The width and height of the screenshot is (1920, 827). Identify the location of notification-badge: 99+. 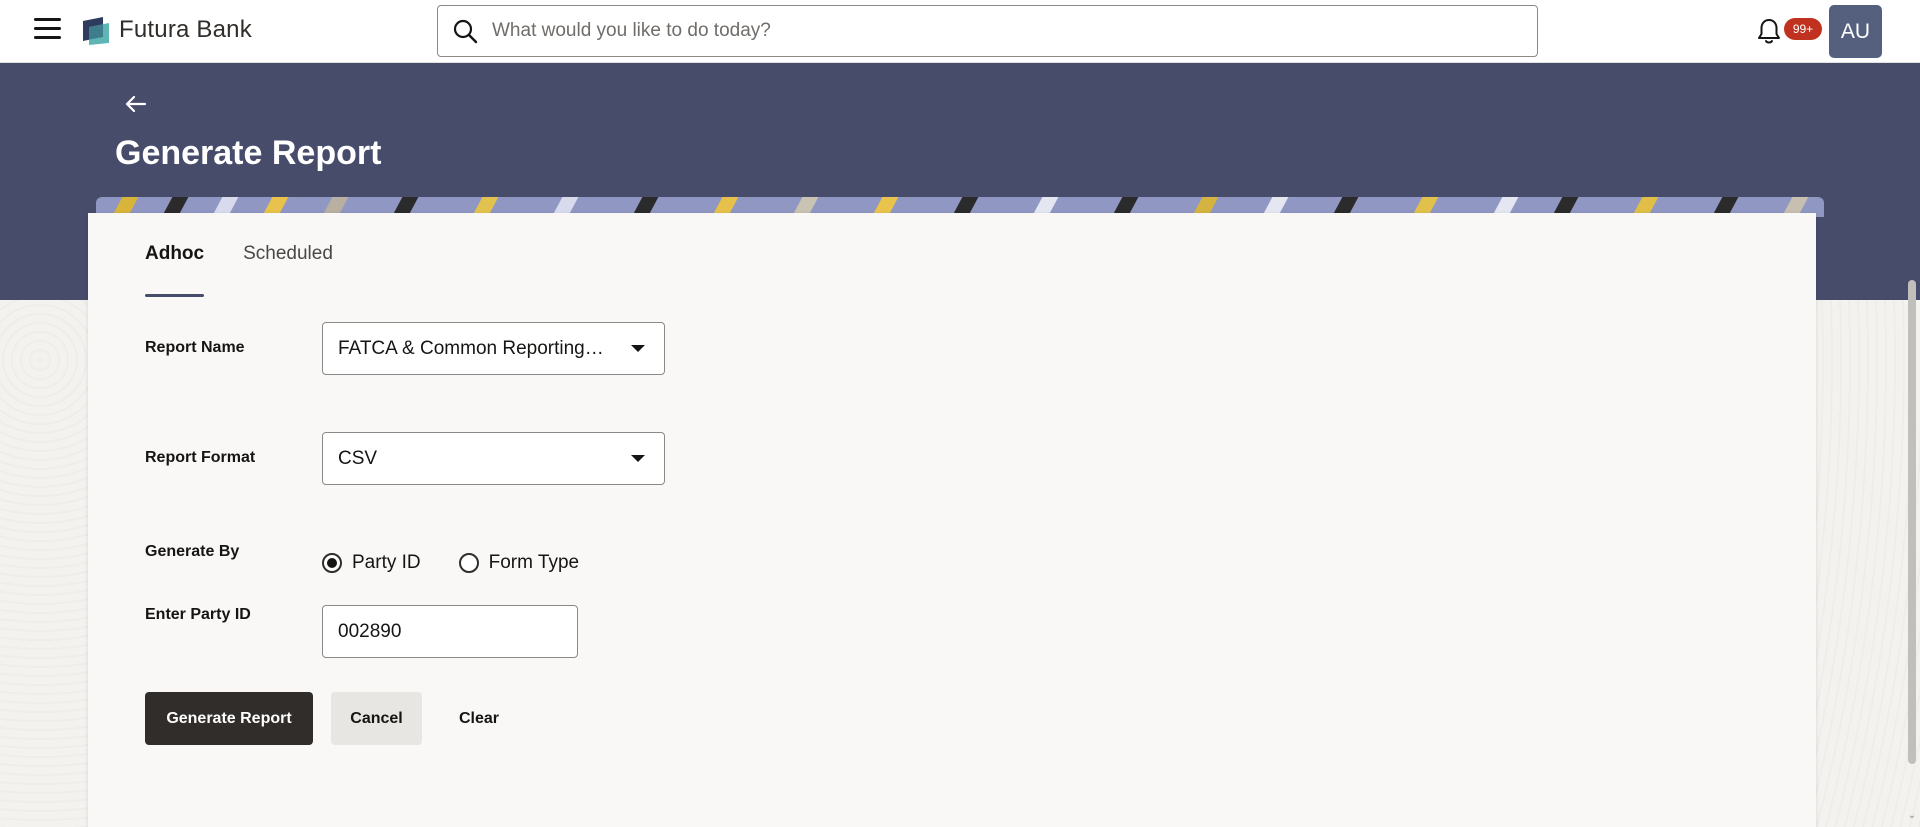
(1803, 29).